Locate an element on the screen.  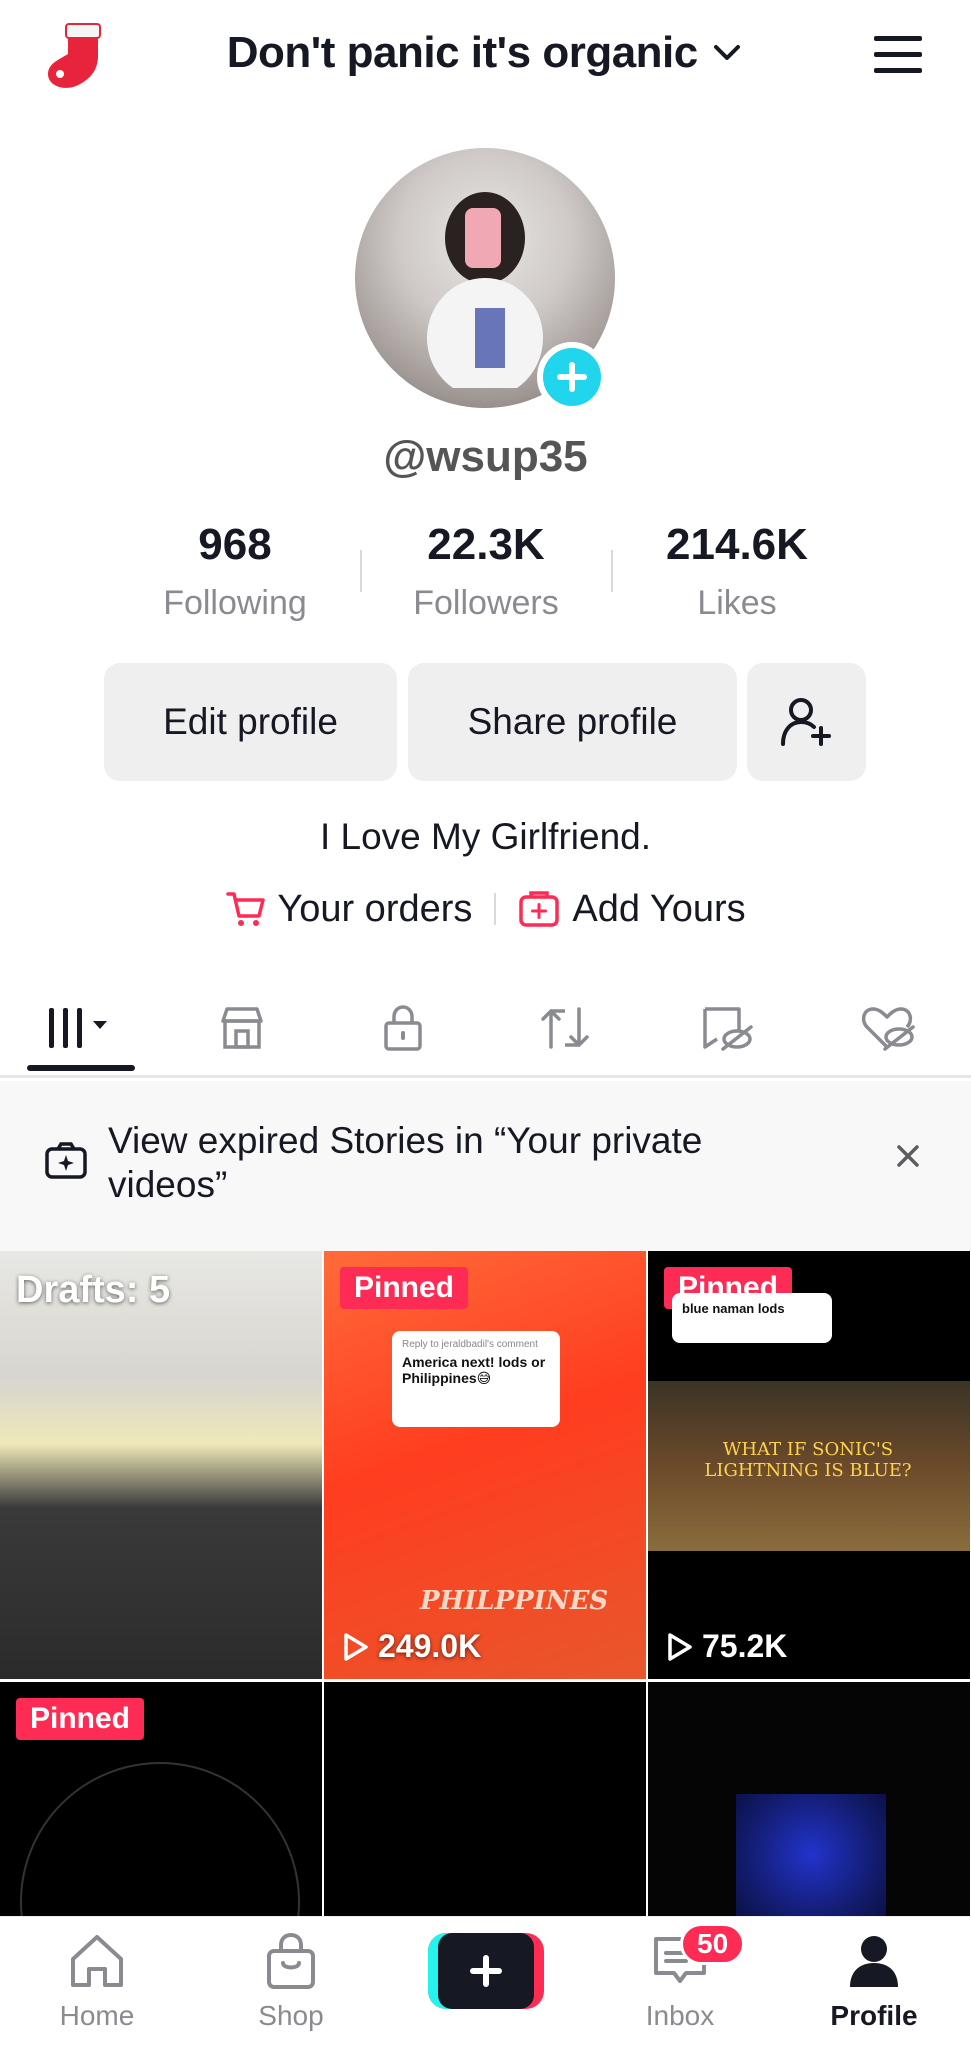
stat-followers: 22.3K Followers is located at coordinates (486, 571).